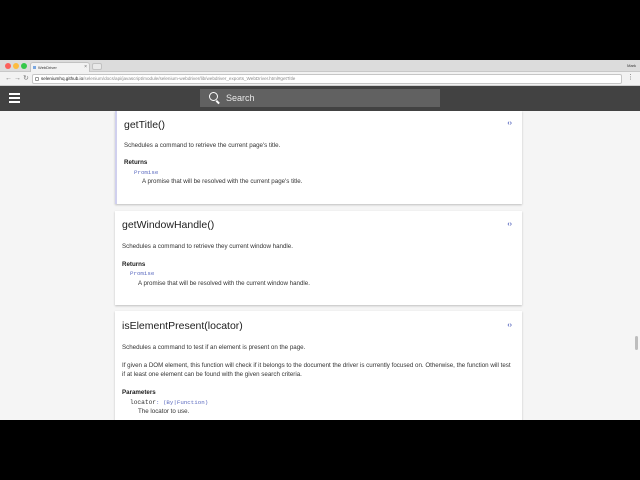 This screenshot has height=480, width=640. I want to click on parameter-type-link: : (By|Function), so click(182, 402).